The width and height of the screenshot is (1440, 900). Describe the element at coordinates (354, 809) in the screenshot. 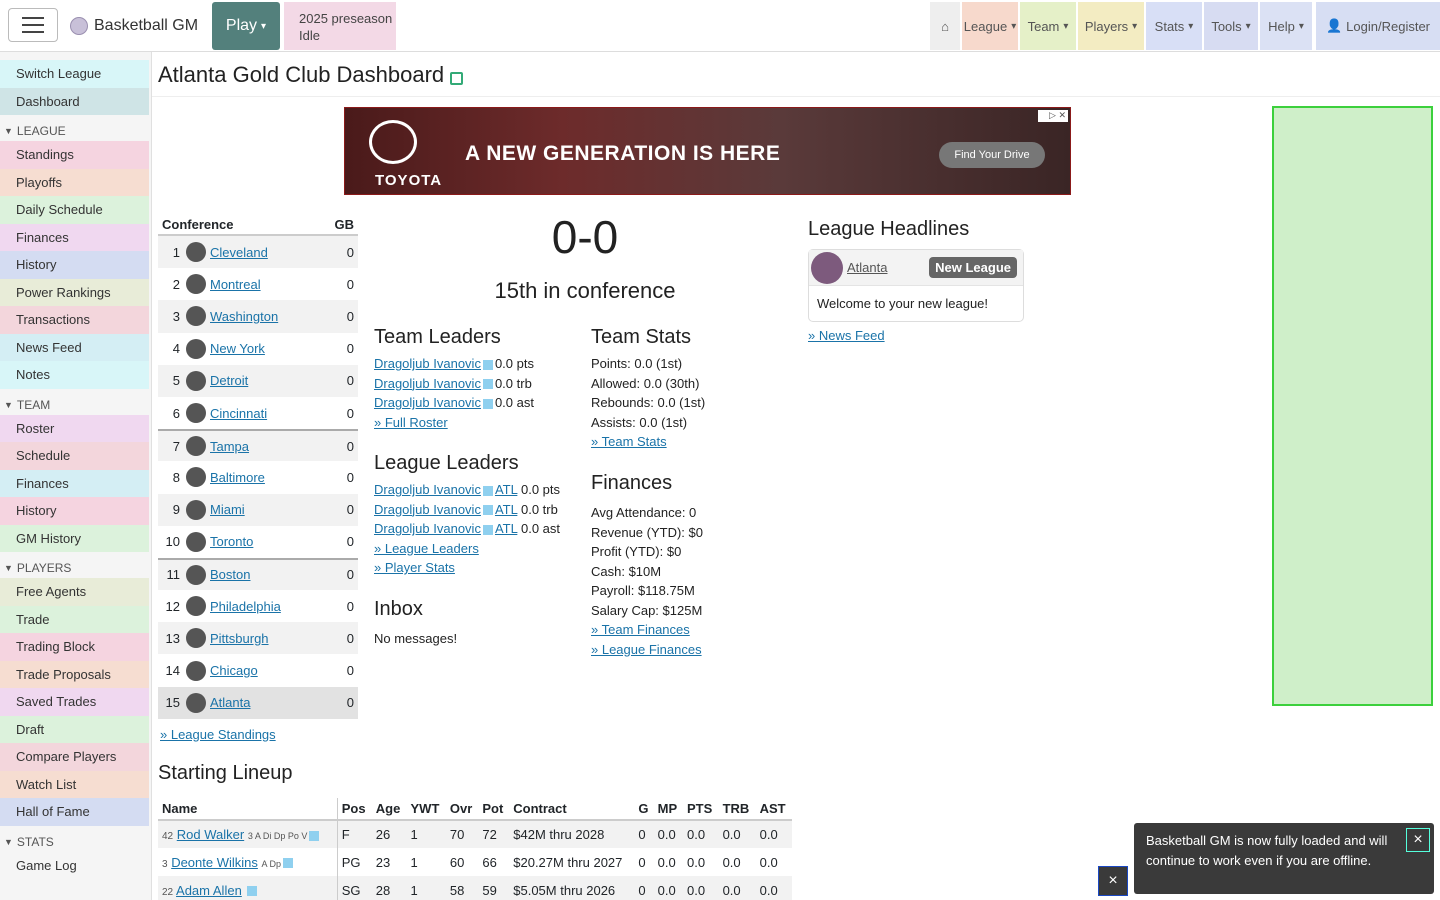

I see `lineup-column-header: Pos` at that location.